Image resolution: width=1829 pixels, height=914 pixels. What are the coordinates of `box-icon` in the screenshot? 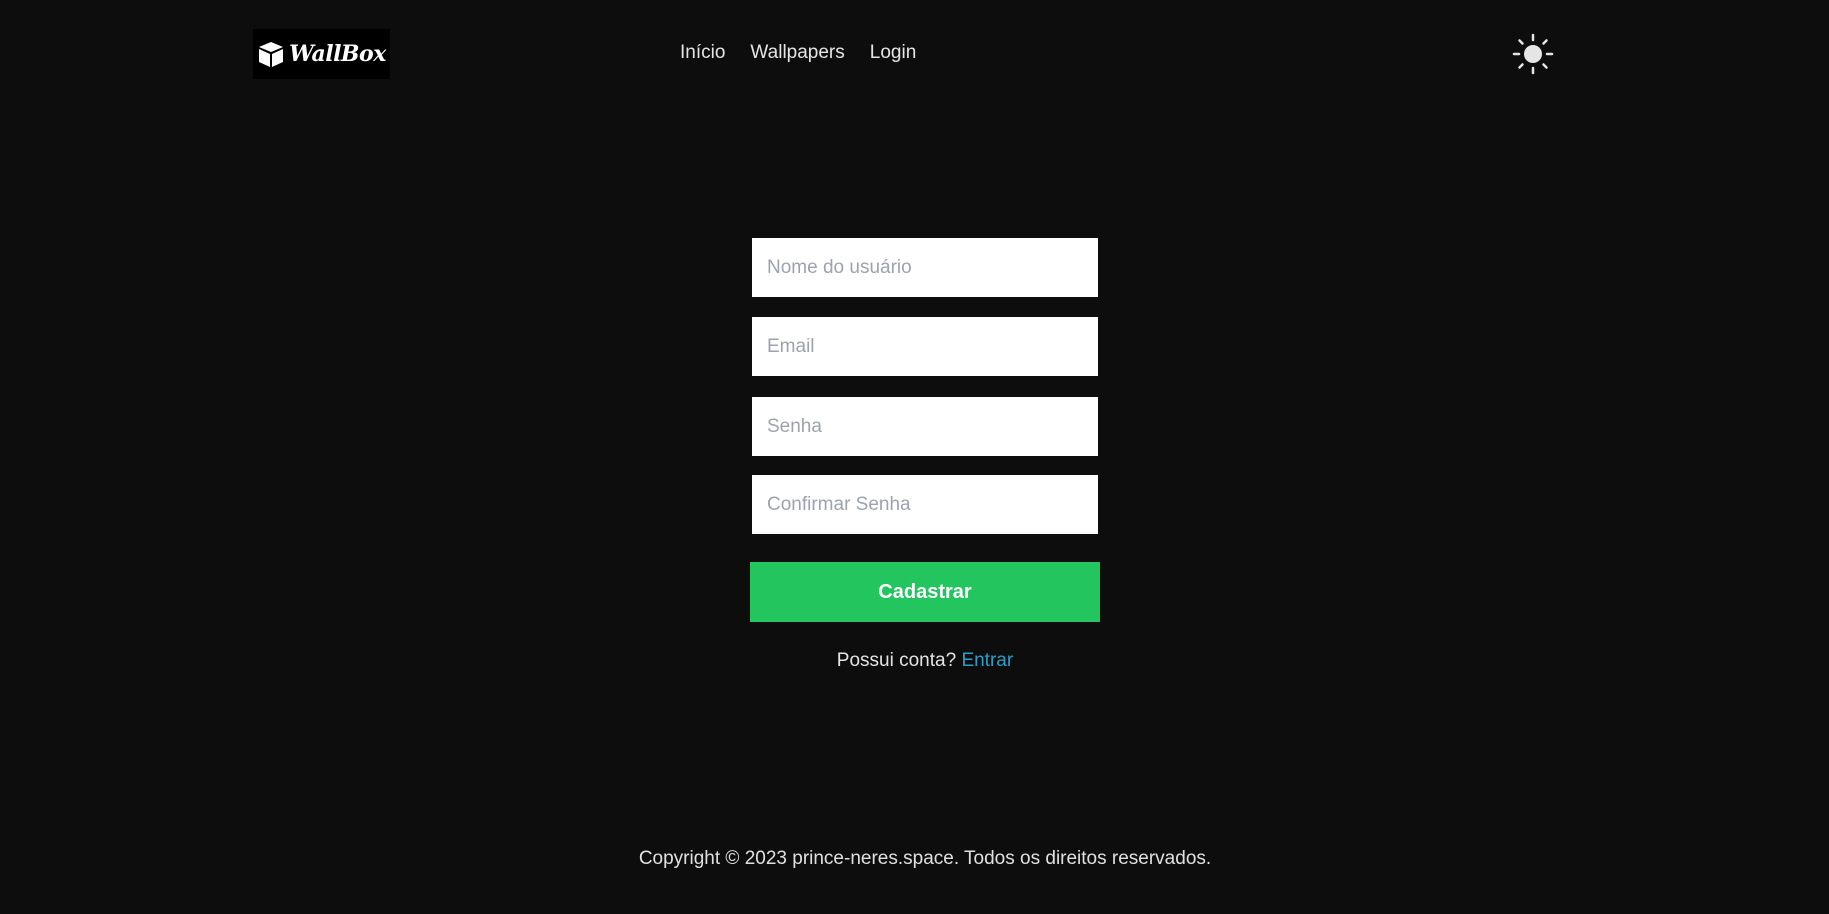 It's located at (271, 54).